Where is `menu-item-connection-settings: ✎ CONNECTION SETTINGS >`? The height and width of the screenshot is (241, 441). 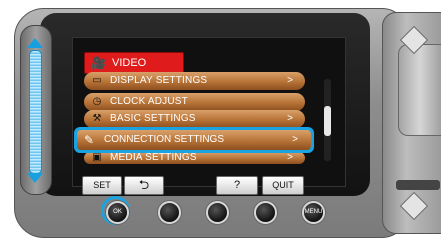 menu-item-connection-settings: ✎ CONNECTION SETTINGS > is located at coordinates (194, 140).